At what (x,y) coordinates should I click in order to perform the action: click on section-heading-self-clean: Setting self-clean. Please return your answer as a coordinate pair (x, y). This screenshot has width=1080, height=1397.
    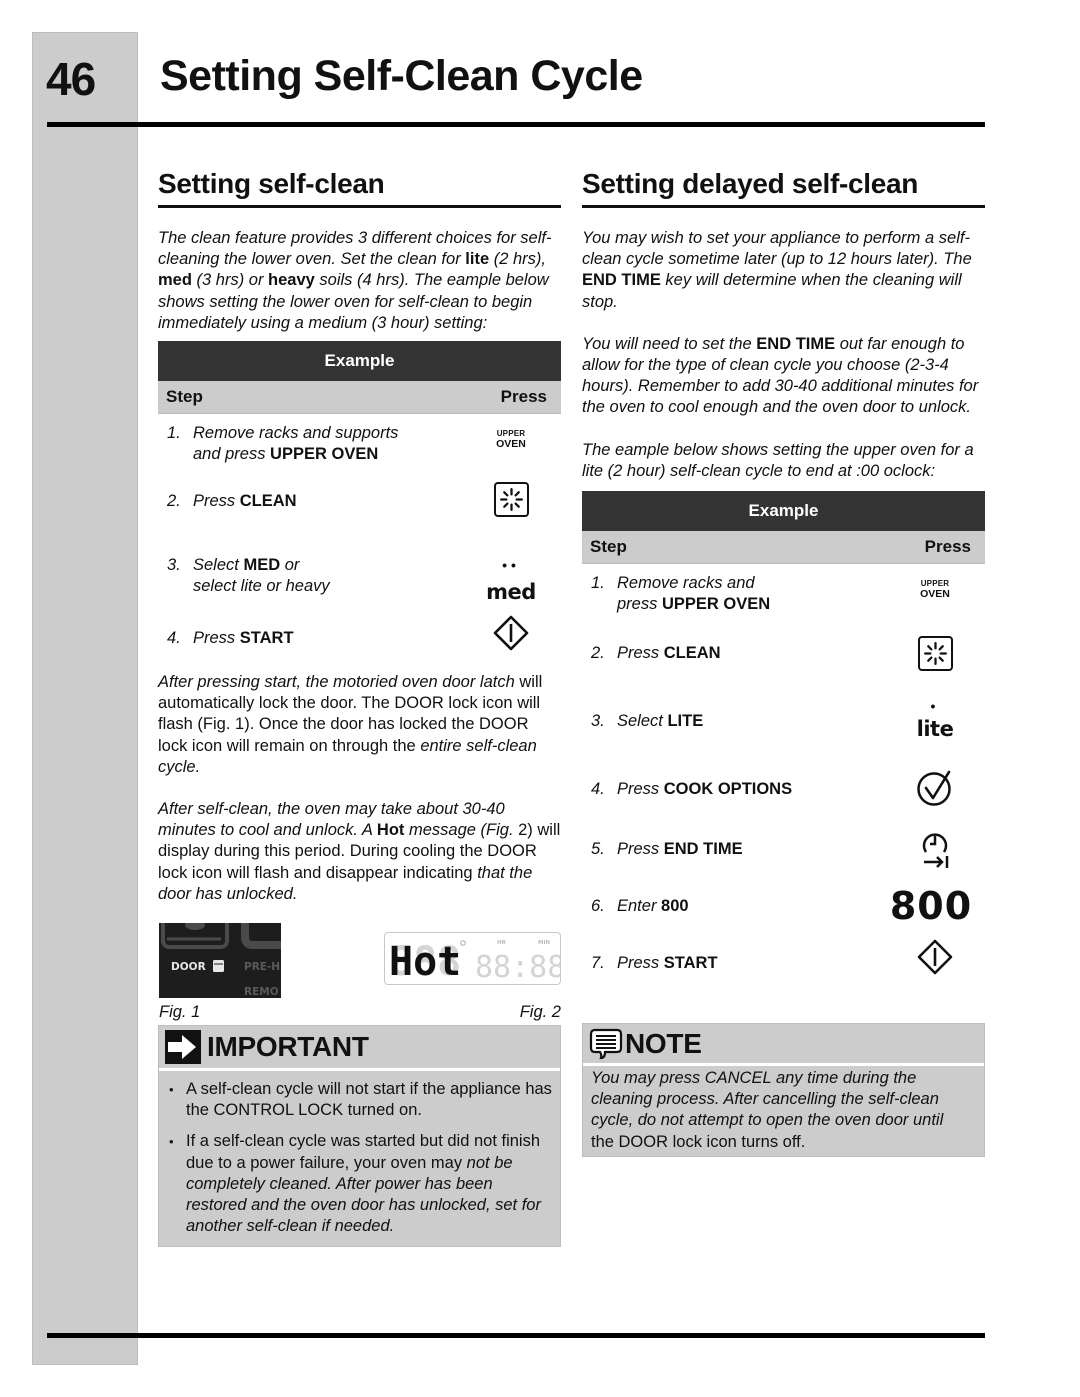
    Looking at the image, I should click on (359, 188).